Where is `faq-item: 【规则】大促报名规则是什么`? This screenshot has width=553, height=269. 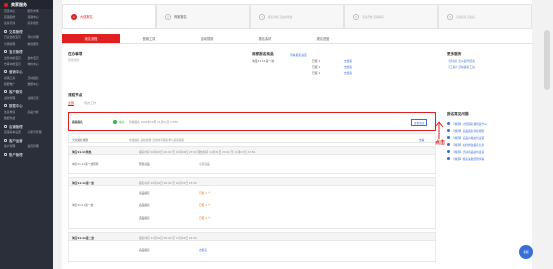 faq-item: 【规则】大促报名规则是什么 is located at coordinates (487, 123).